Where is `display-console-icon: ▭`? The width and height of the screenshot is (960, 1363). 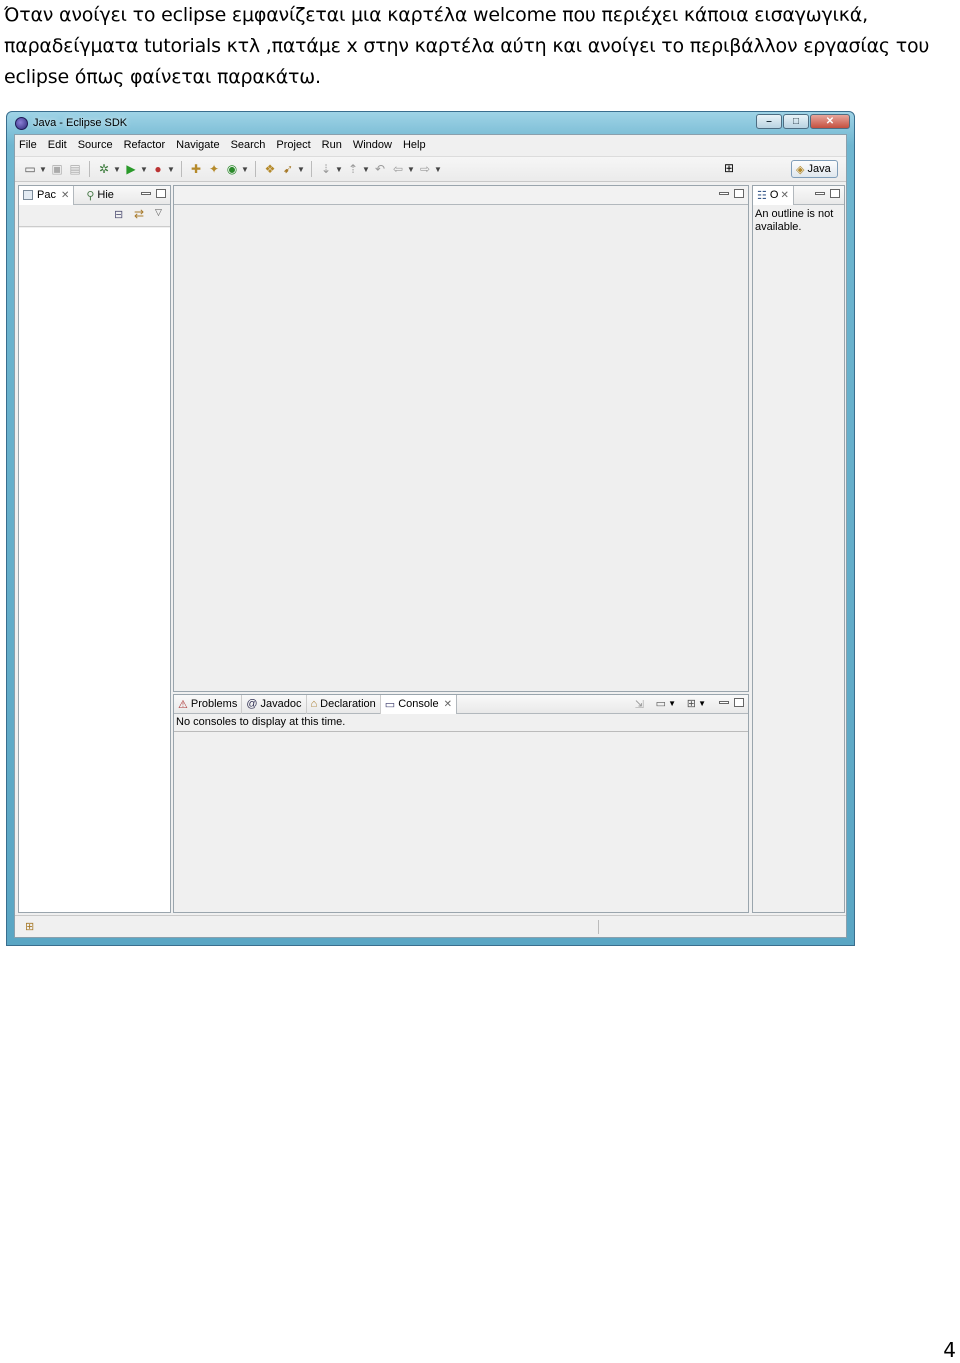
display-console-icon: ▭ is located at coordinates (661, 703).